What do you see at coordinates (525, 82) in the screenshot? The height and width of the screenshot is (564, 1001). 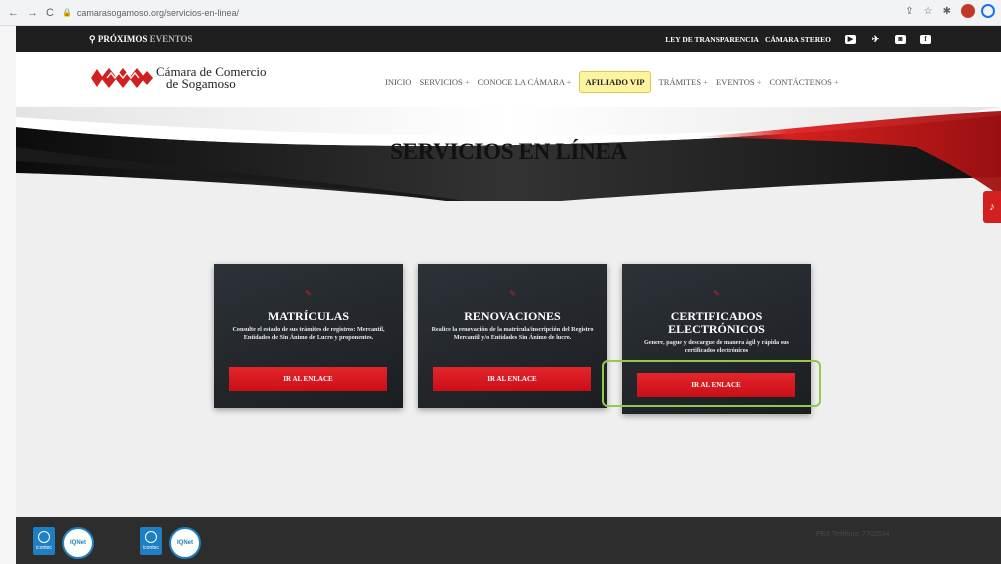 I see `nav-conoce-la-camara: CONOCE LA CÁMARA +` at bounding box center [525, 82].